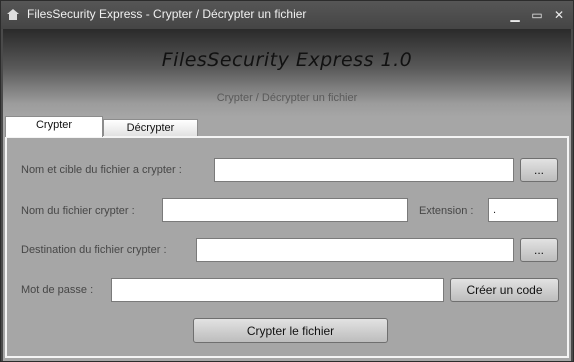 The width and height of the screenshot is (574, 362). I want to click on extension-label: Extension :, so click(446, 211).